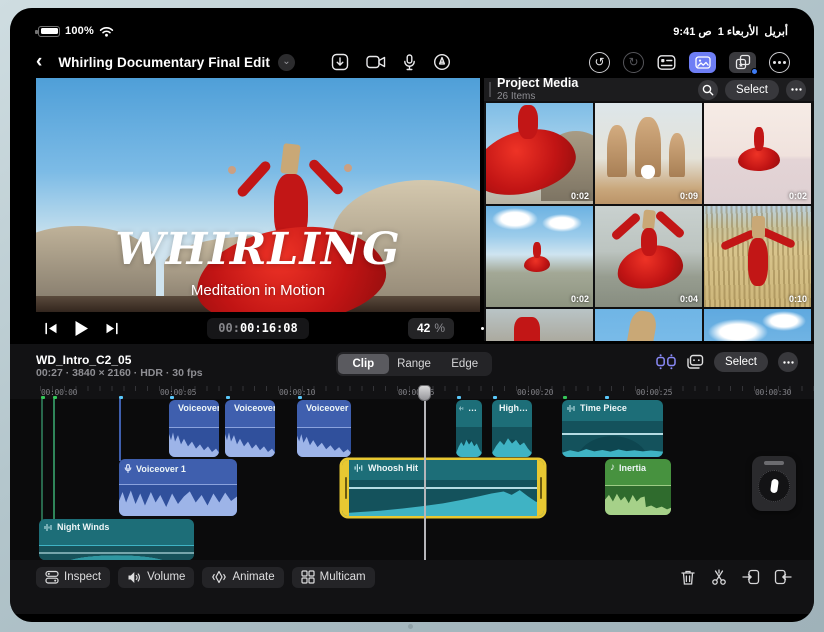 The image size is (824, 632). I want to click on playhead-handle, so click(424, 393).